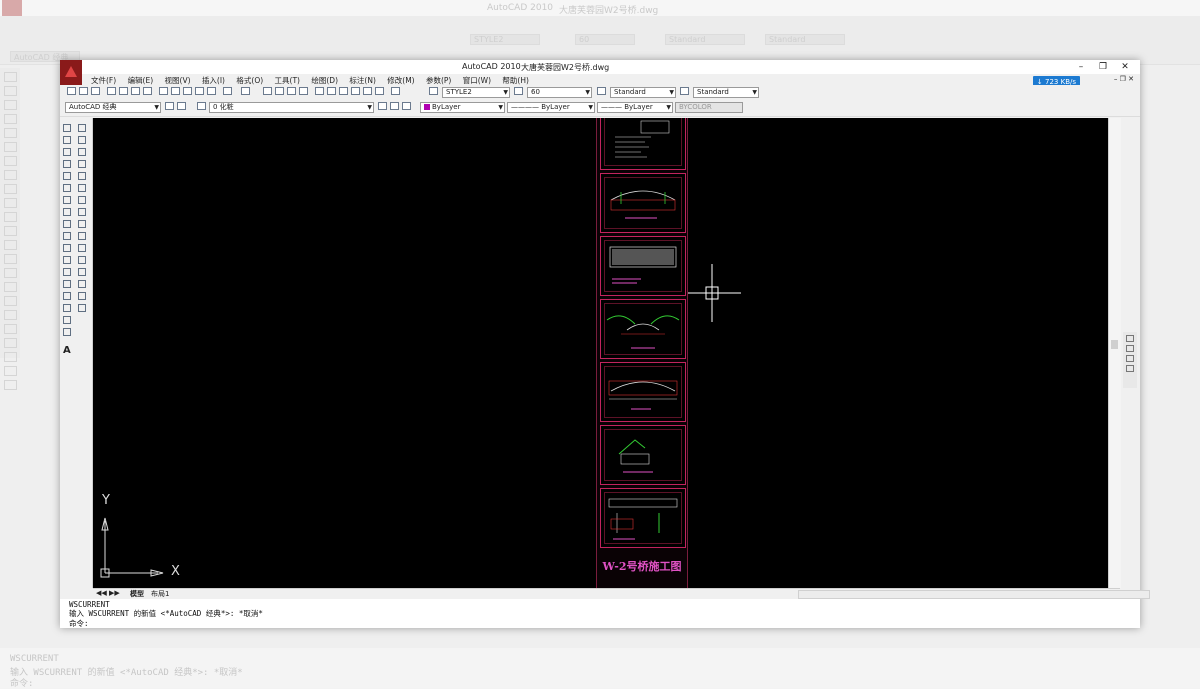 Image resolution: width=1200 pixels, height=689 pixels. I want to click on redo-icon, so click(245, 91).